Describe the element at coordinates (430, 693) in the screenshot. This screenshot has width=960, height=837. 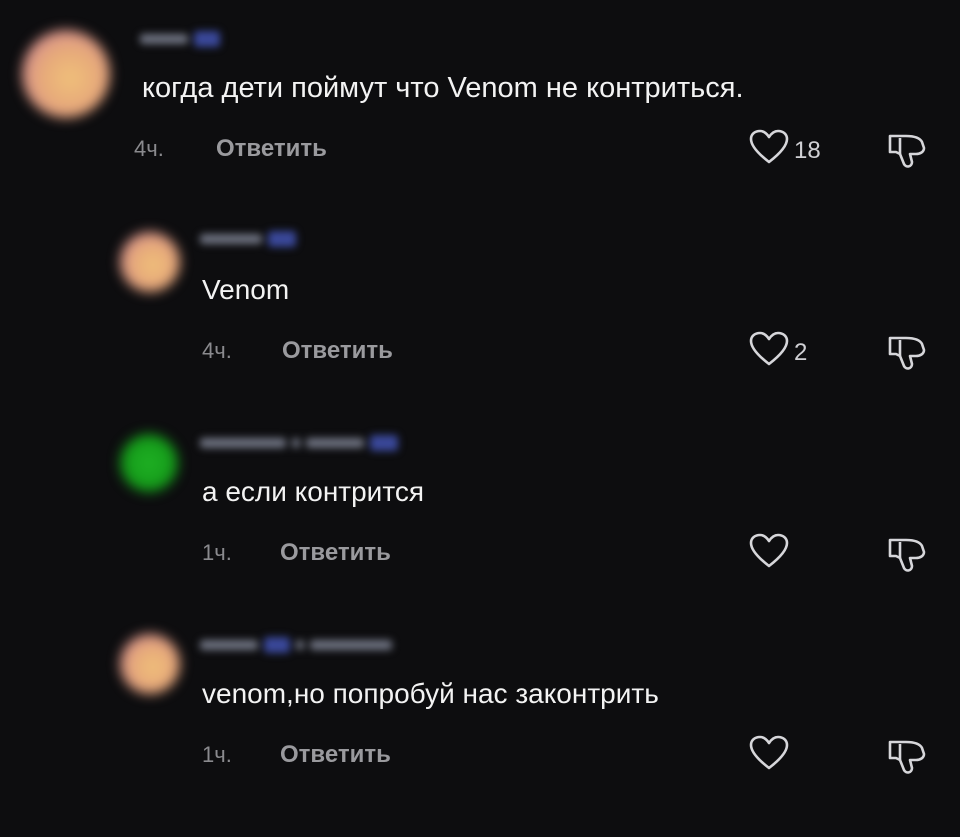
I see `comment-text: venom,но попробуй нас законтрить` at that location.